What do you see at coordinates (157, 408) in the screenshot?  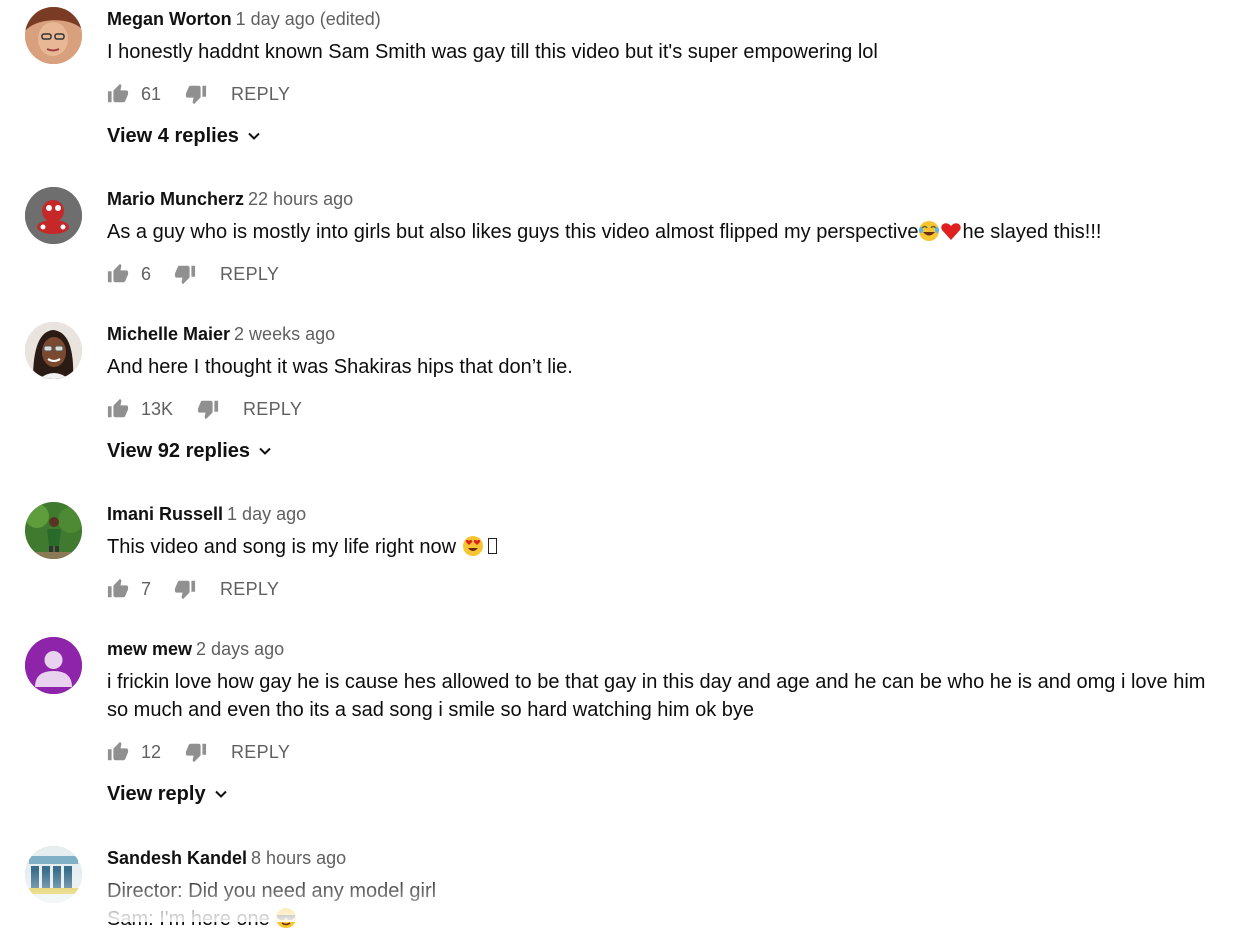 I see `like-count: 13K` at bounding box center [157, 408].